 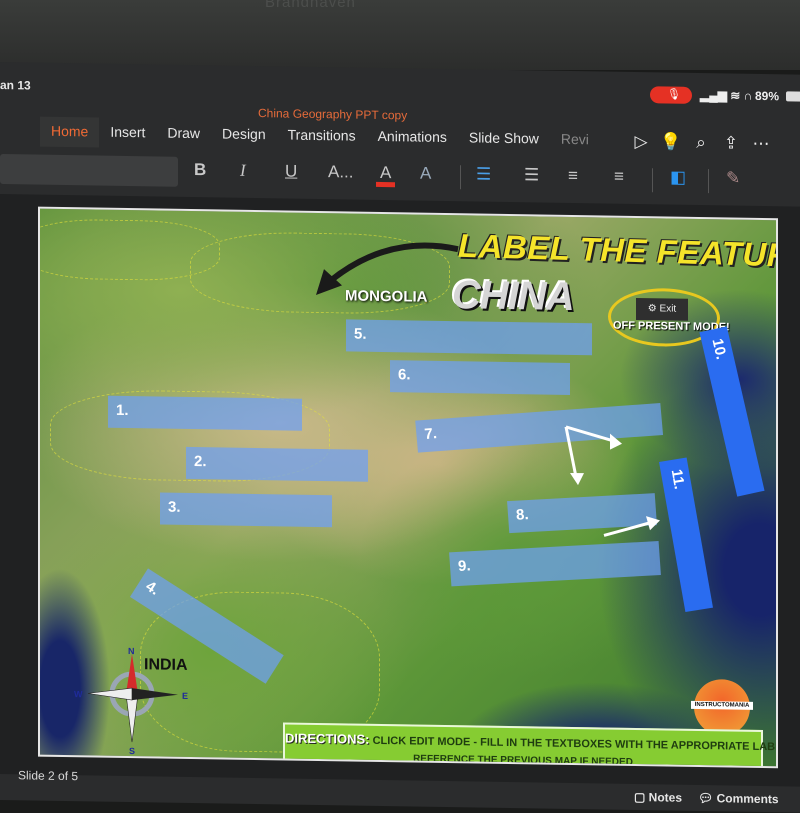 What do you see at coordinates (243, 173) in the screenshot?
I see `italic-button: I` at bounding box center [243, 173].